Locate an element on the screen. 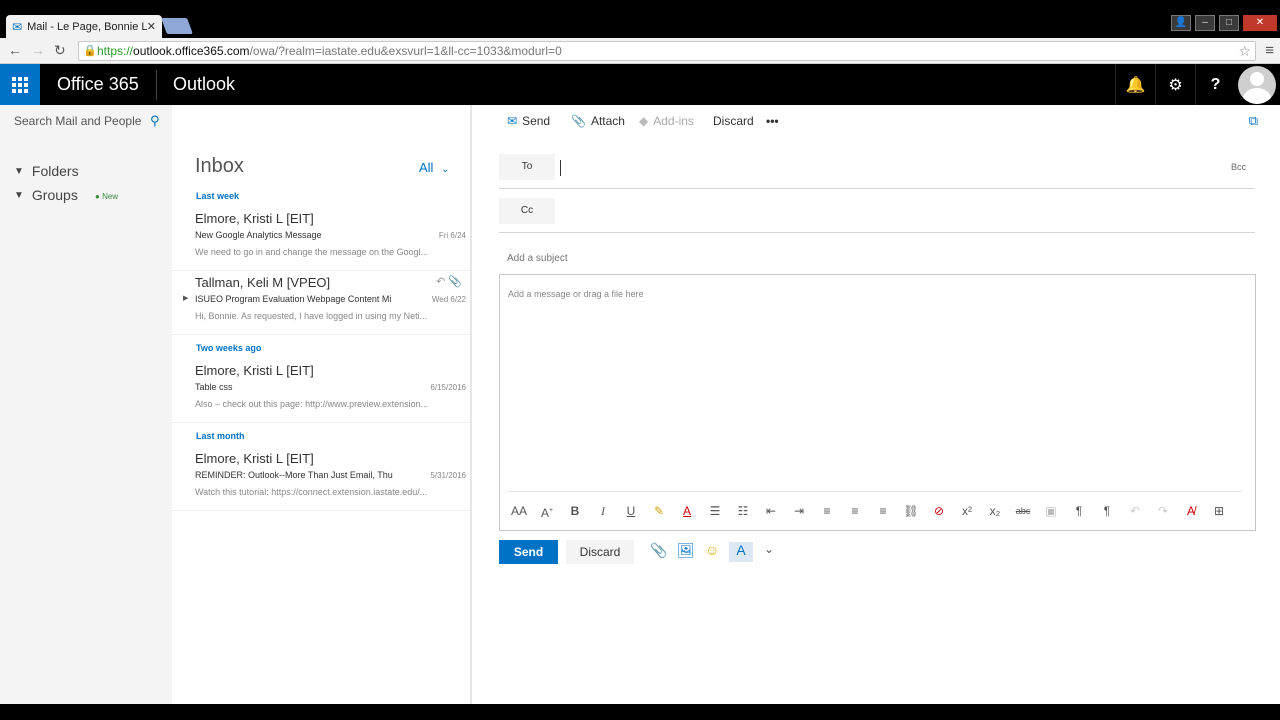 The image size is (1280, 720). addins-icon: ◆ is located at coordinates (644, 121).